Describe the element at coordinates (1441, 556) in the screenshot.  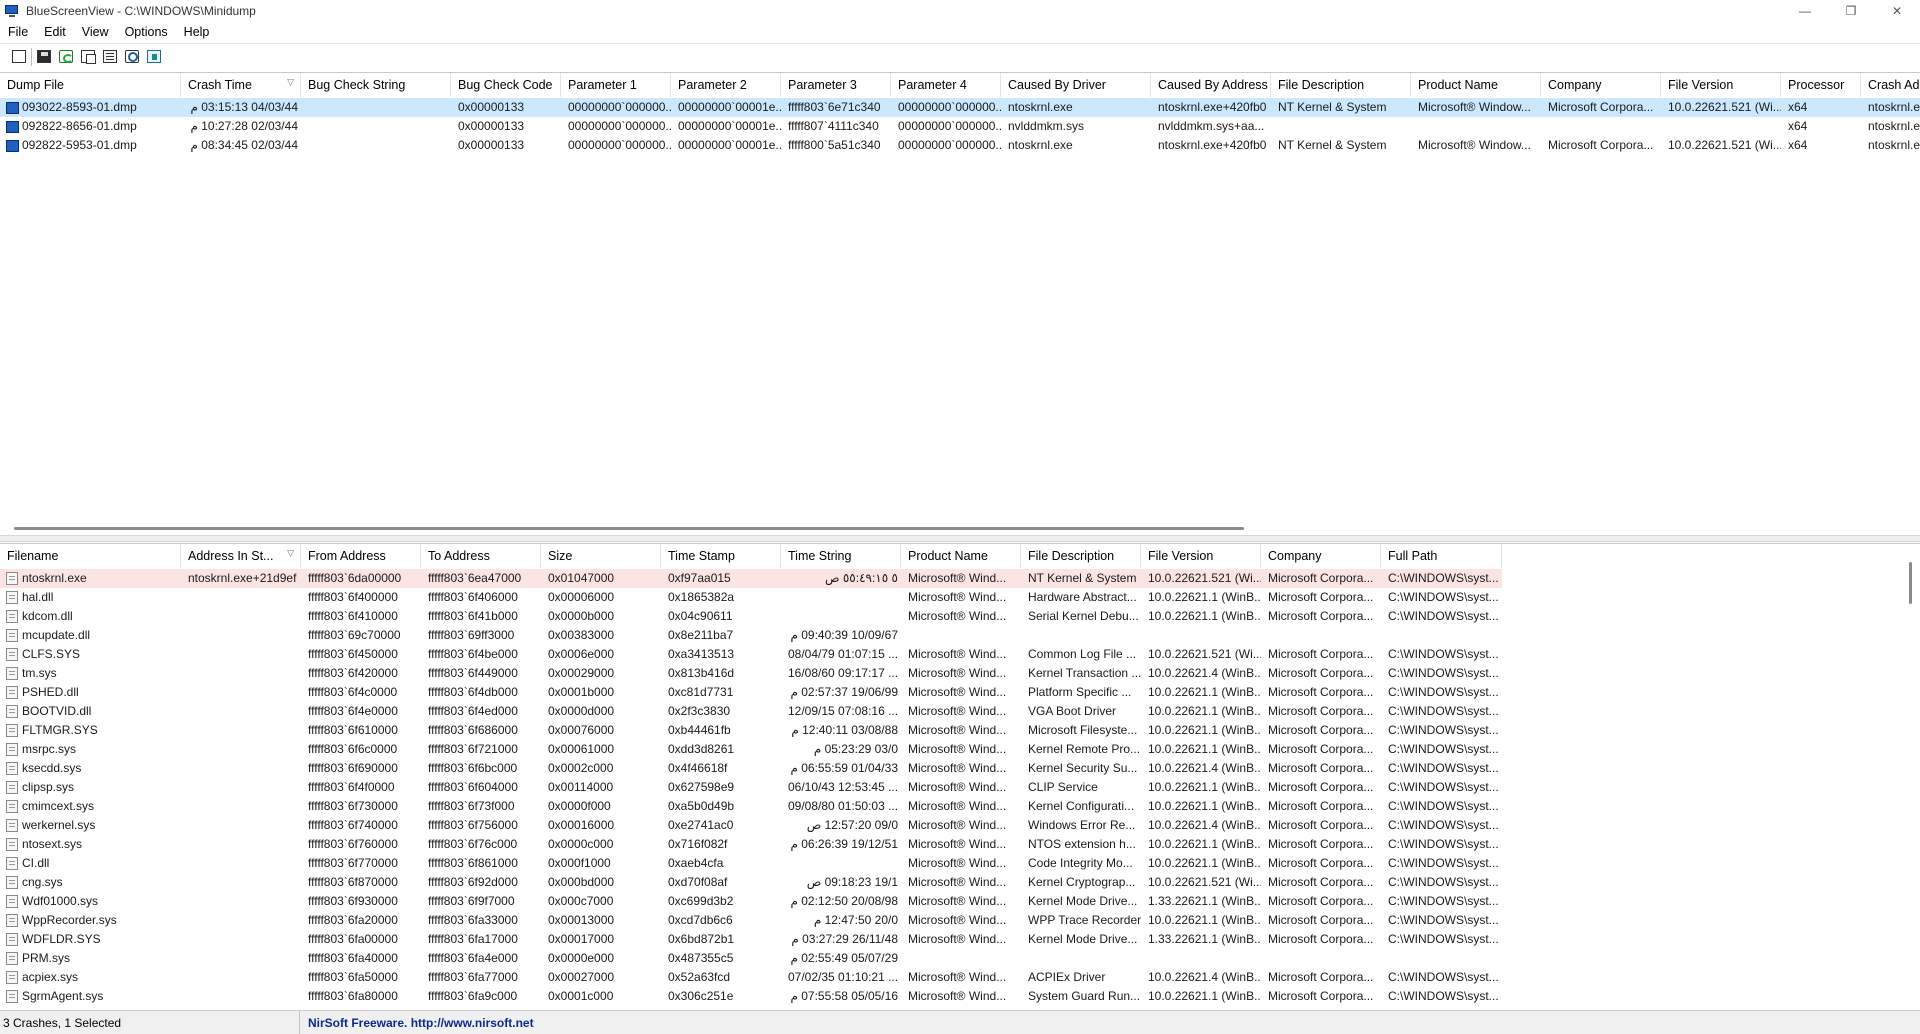
I see `column-header-full-path: Full Path` at that location.